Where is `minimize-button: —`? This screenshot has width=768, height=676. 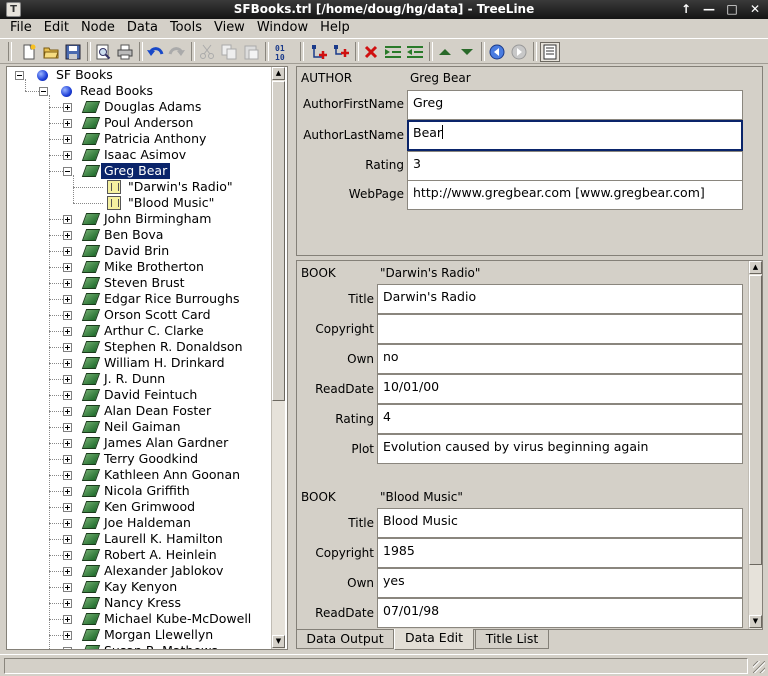 minimize-button: — is located at coordinates (709, 9).